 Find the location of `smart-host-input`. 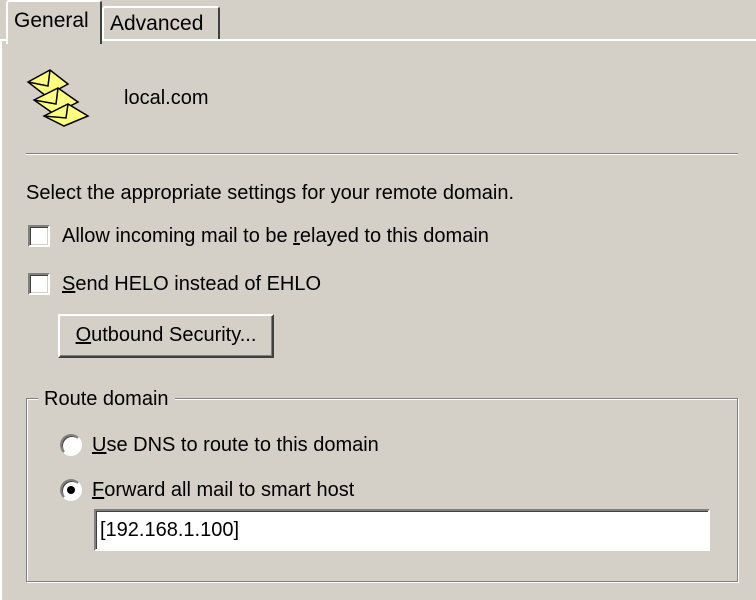

smart-host-input is located at coordinates (402, 530).